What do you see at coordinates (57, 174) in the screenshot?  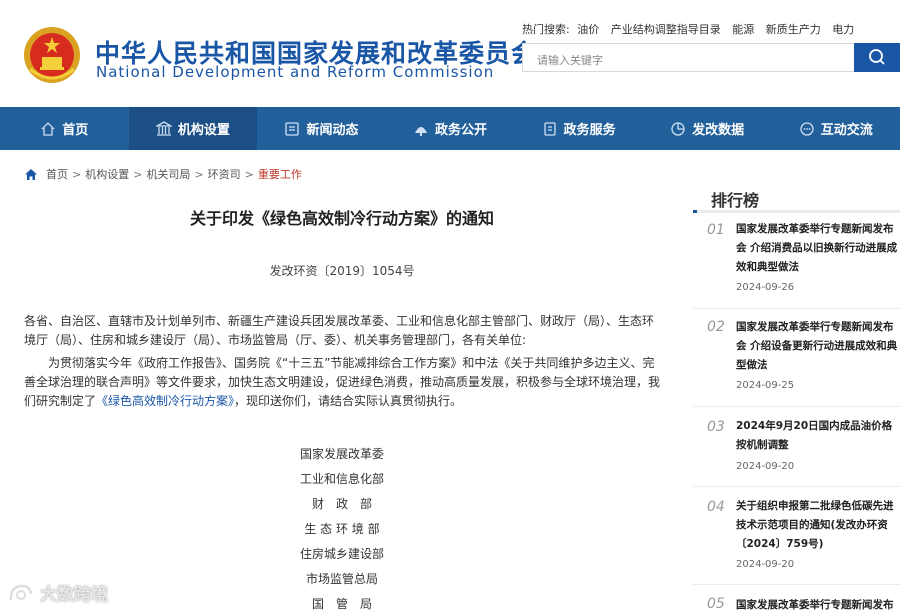 I see `breadcrumb-link: 首页` at bounding box center [57, 174].